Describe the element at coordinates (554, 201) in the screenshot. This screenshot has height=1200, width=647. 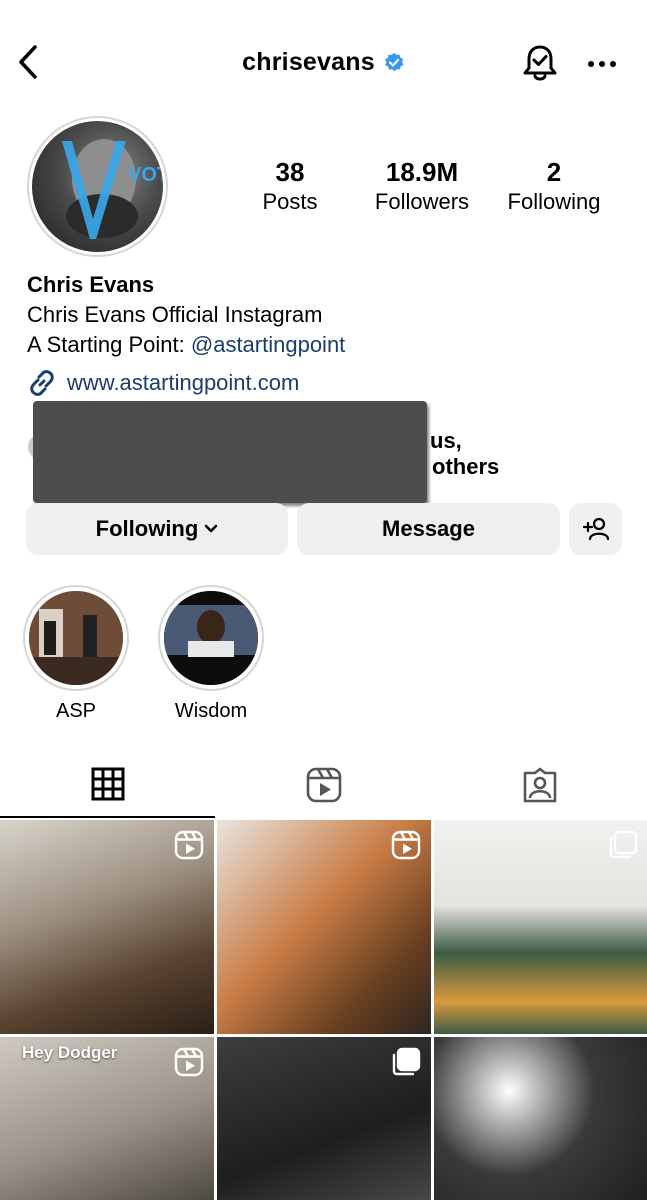
I see `following-label: Following` at that location.